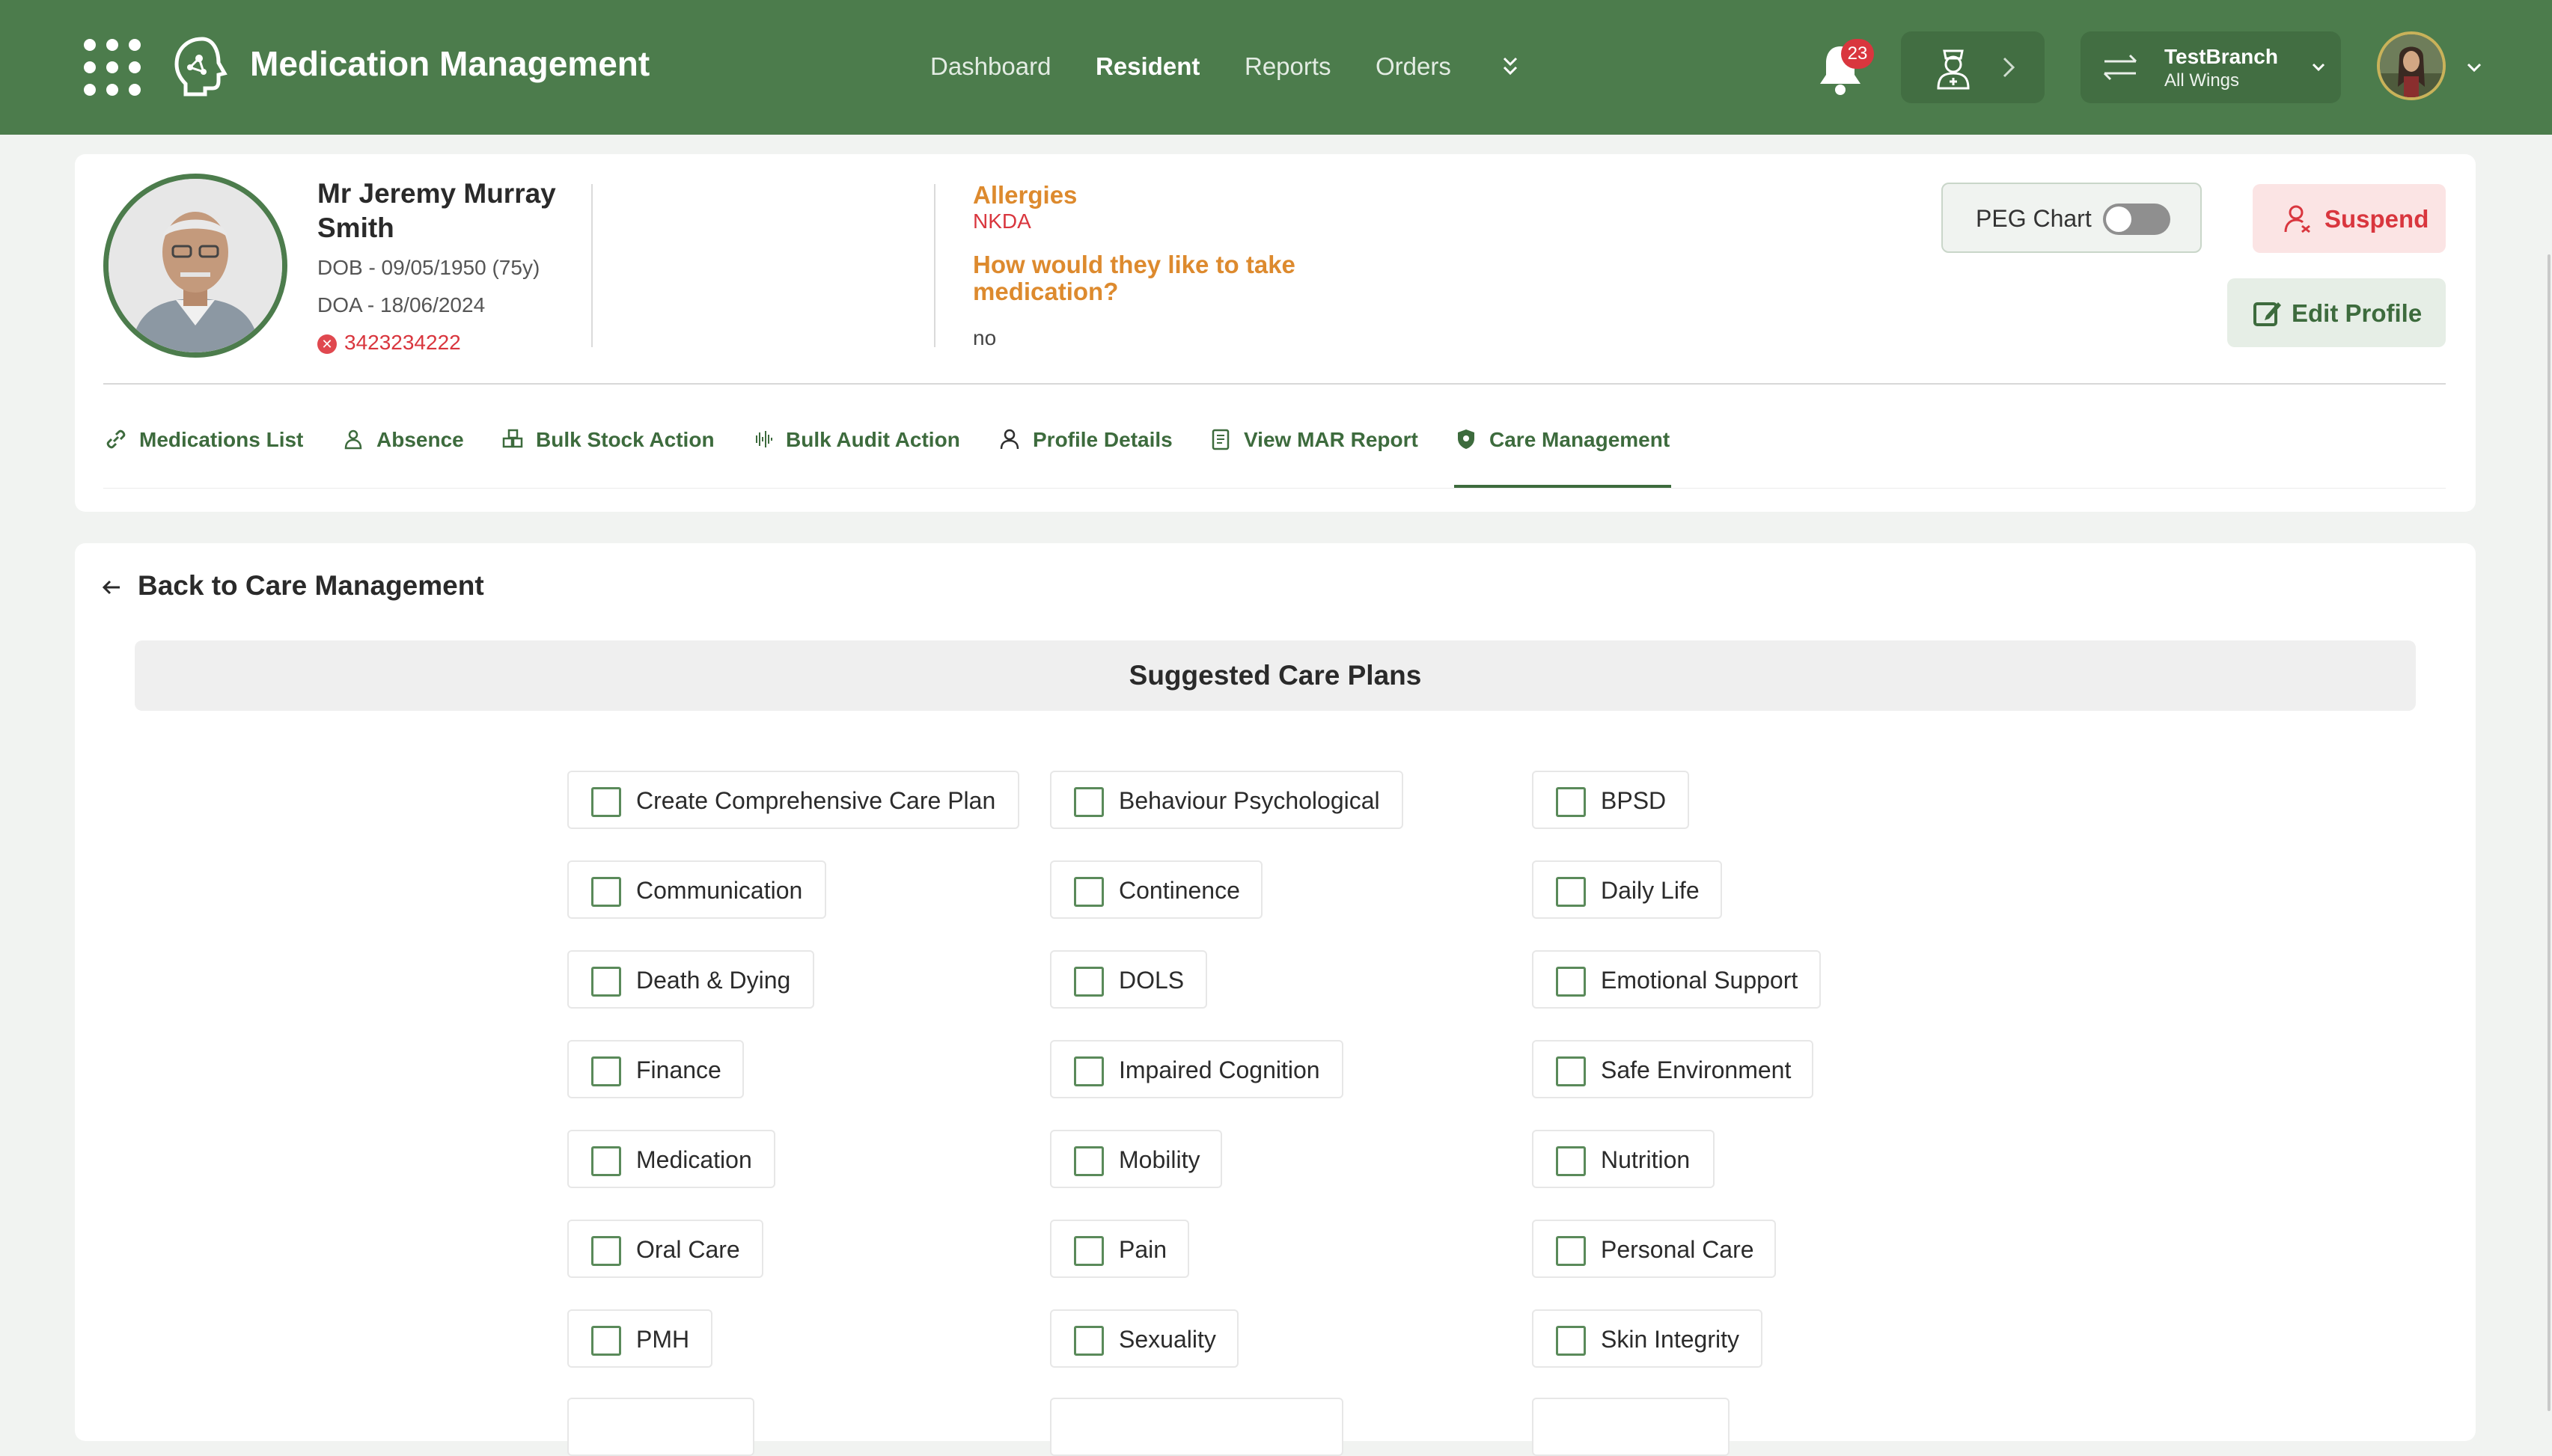  I want to click on care-plan-option: Impaired Cognition, so click(1196, 1069).